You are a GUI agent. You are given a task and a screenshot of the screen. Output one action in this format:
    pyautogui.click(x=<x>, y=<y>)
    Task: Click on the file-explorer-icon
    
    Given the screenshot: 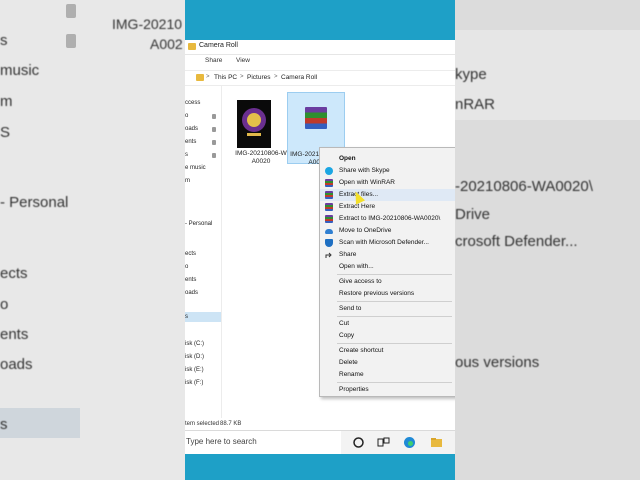 What is the action you would take?
    pyautogui.click(x=436, y=442)
    